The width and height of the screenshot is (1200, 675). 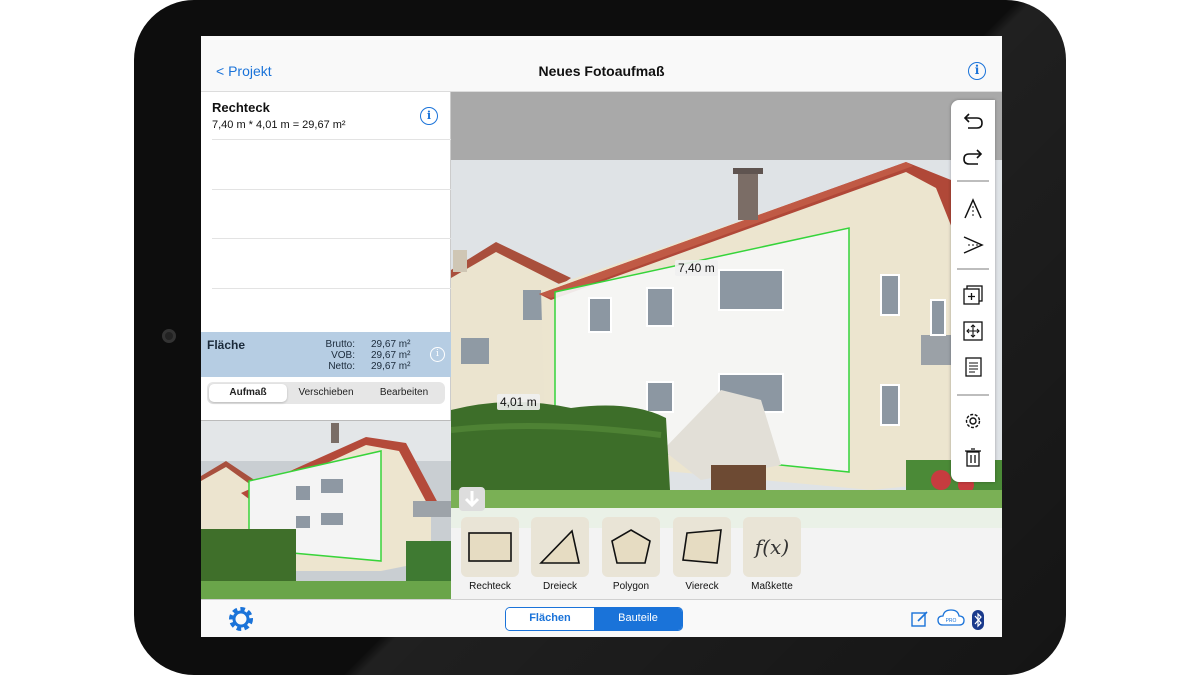 What do you see at coordinates (772, 586) in the screenshot?
I see `dimension-chain-label: Maßkette` at bounding box center [772, 586].